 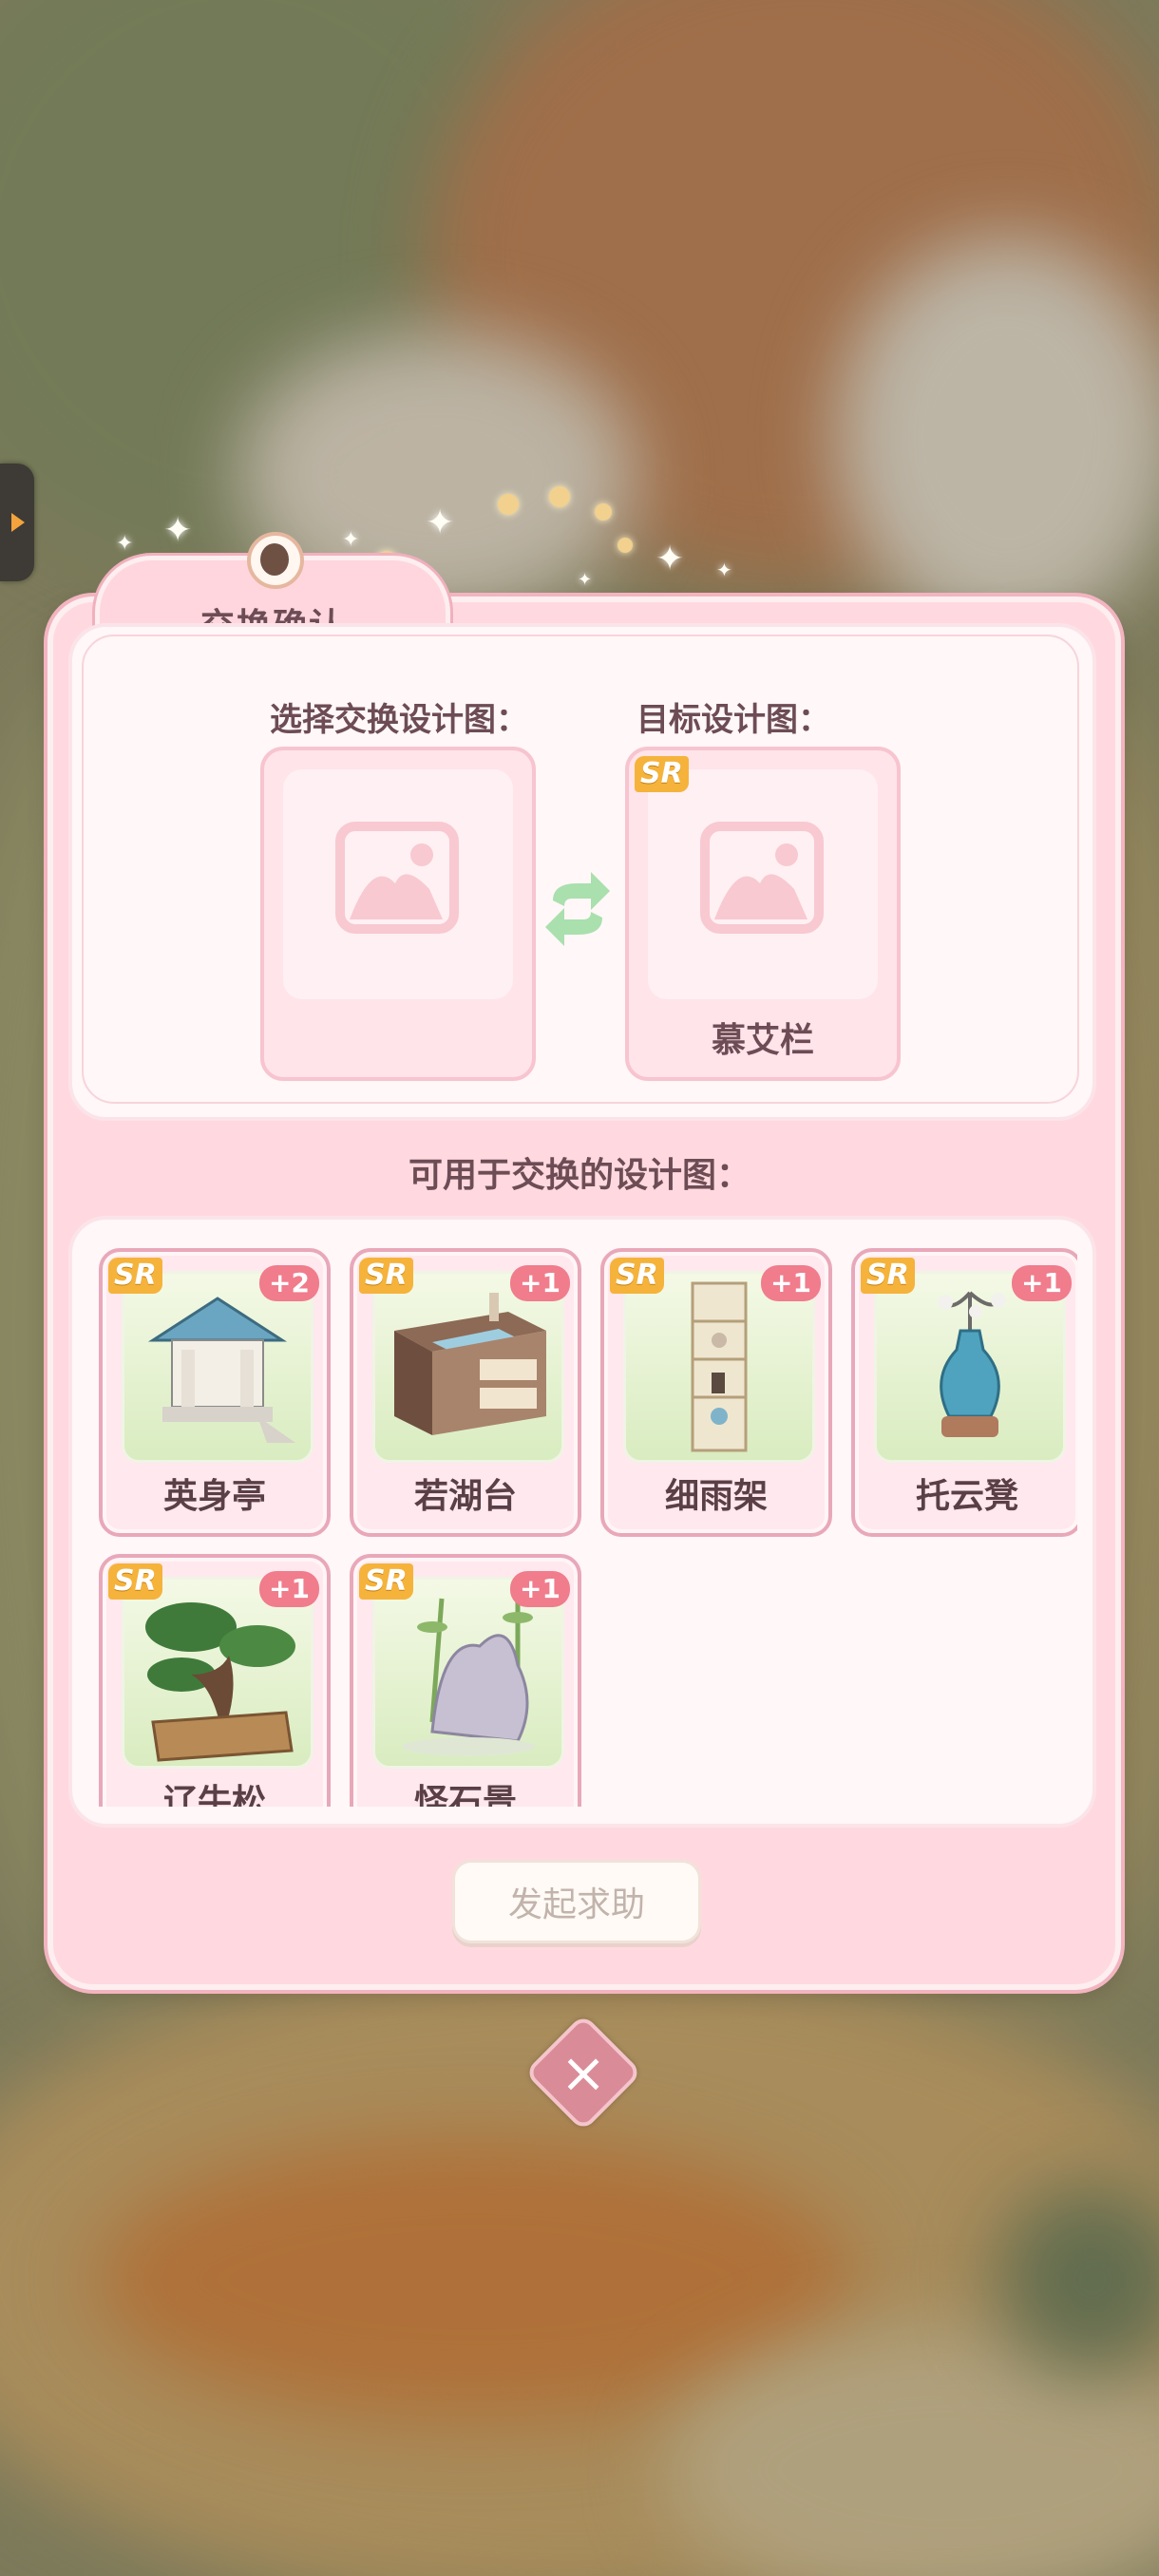 I want to click on bonsai-icon, so click(x=220, y=1682).